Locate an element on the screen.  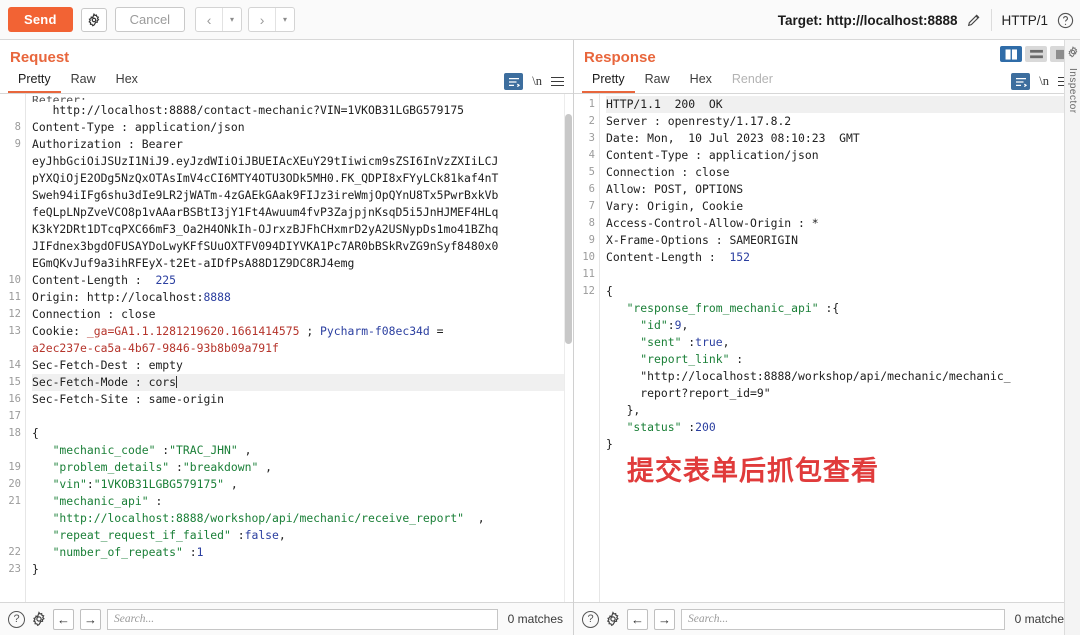
layout-buttons is located at coordinates (1036, 54).